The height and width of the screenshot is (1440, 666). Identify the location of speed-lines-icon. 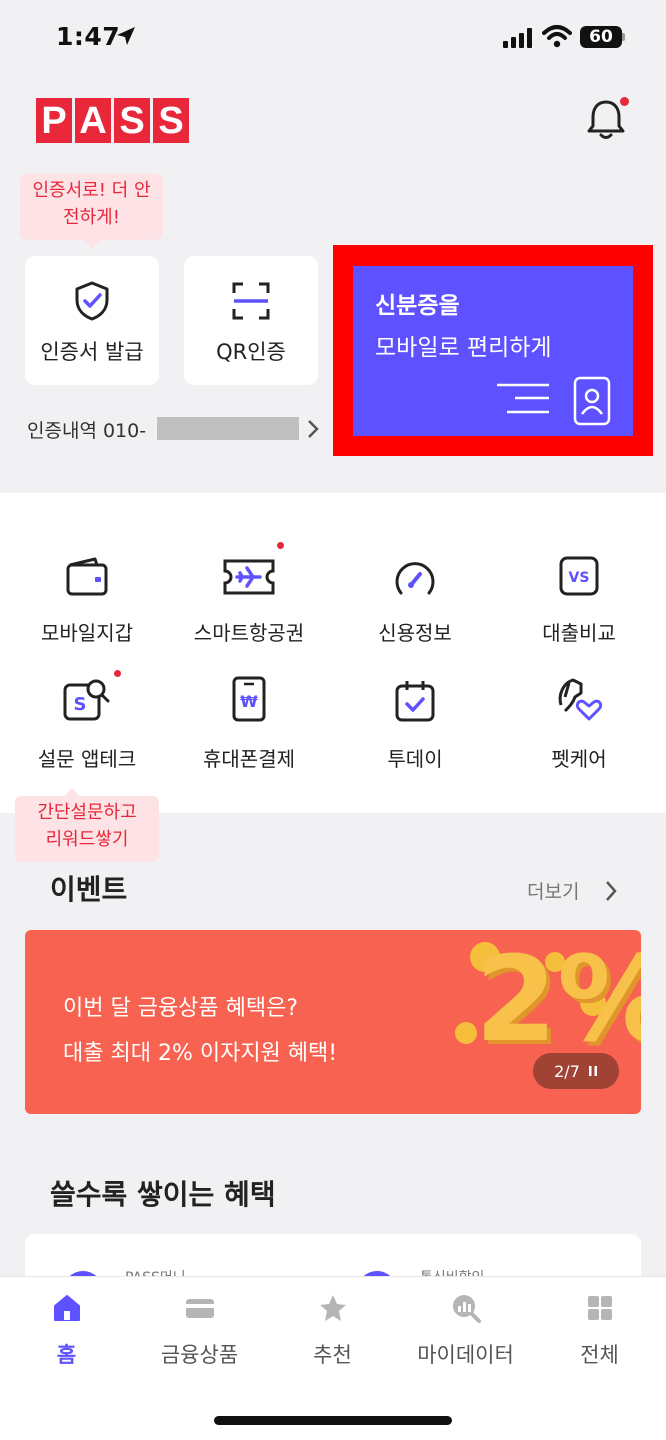
(523, 398).